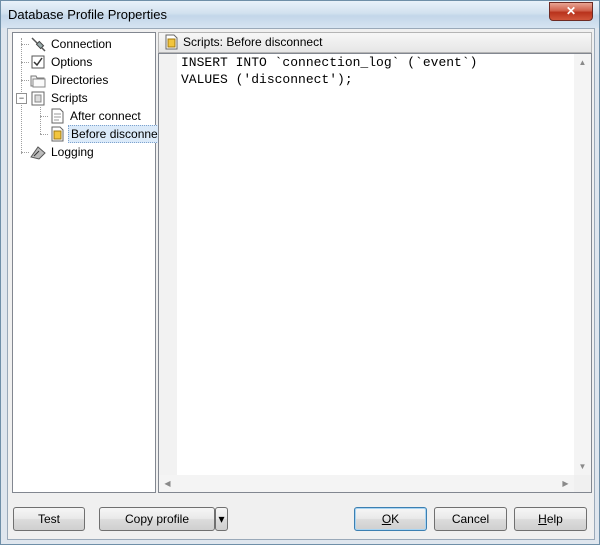  What do you see at coordinates (386, 519) in the screenshot?
I see `ok-label-accel: O` at bounding box center [386, 519].